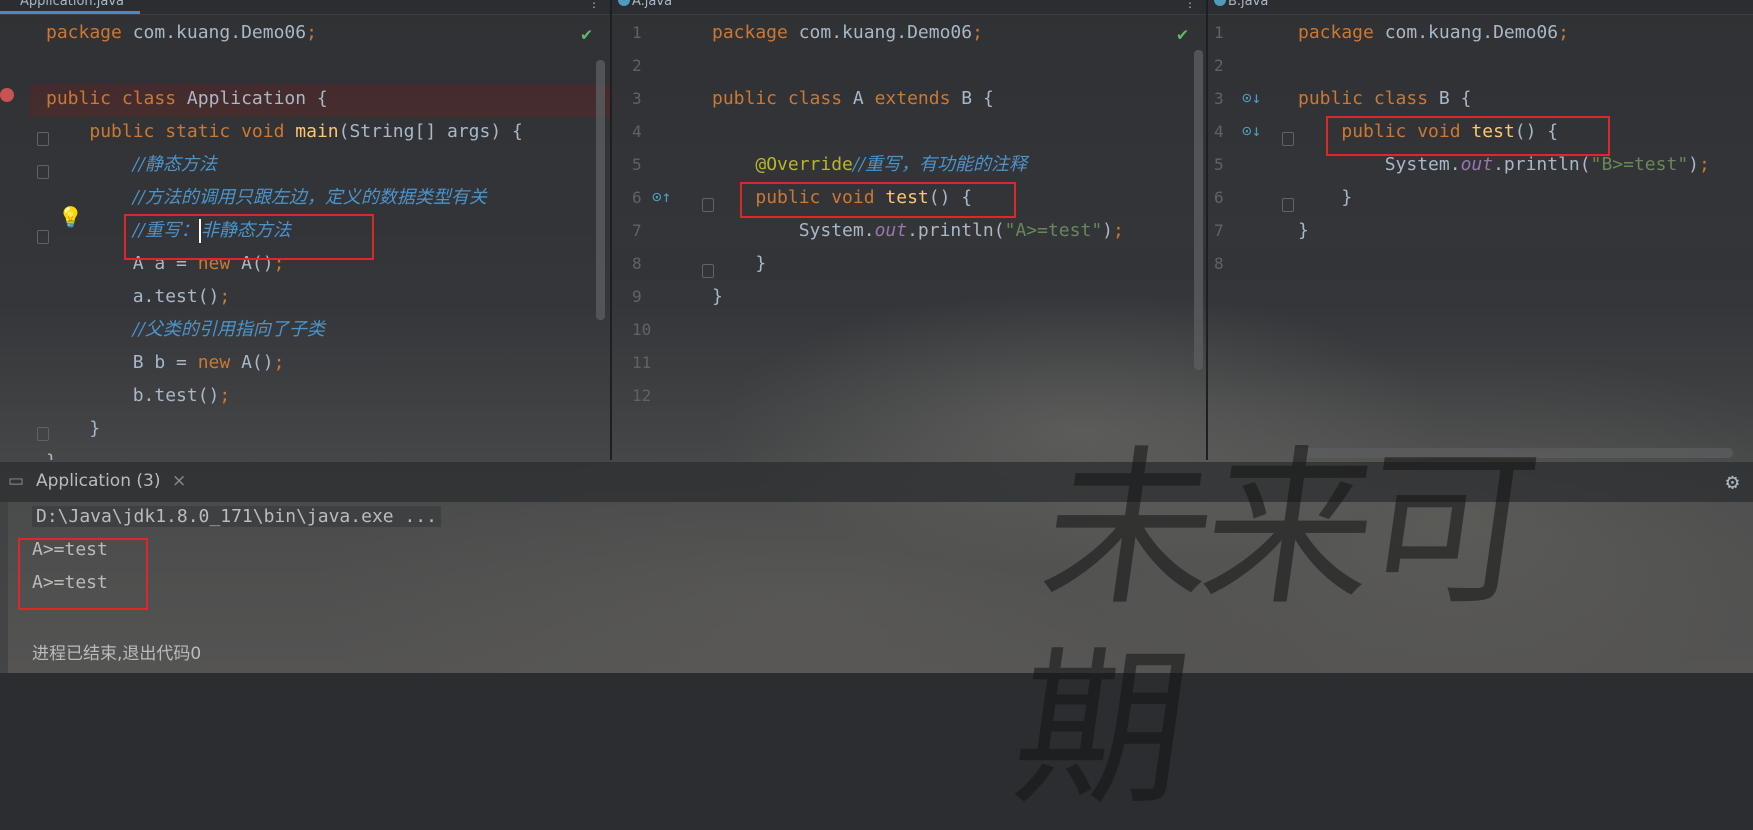  Describe the element at coordinates (228, 329) in the screenshot. I see `code-token: //父类的引用指向了子类` at that location.